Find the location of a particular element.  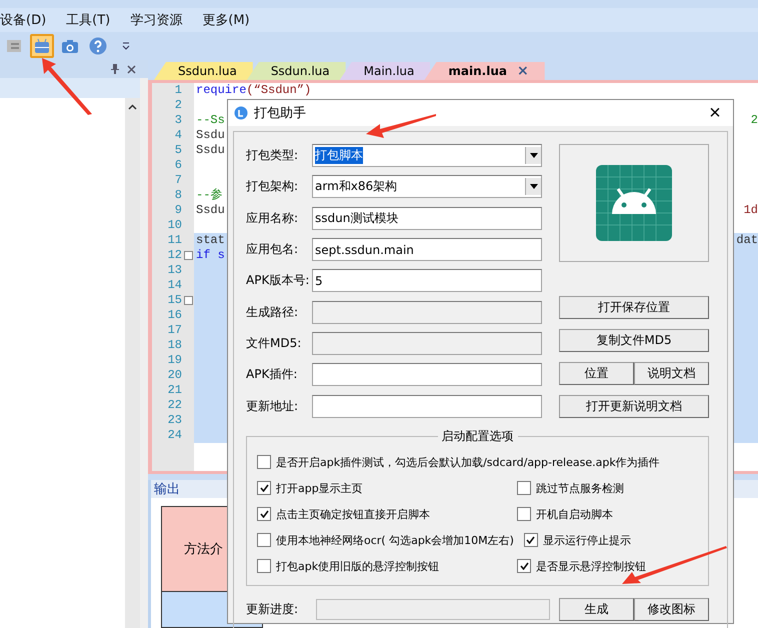

group-title: 启动配置选项 is located at coordinates (477, 436).